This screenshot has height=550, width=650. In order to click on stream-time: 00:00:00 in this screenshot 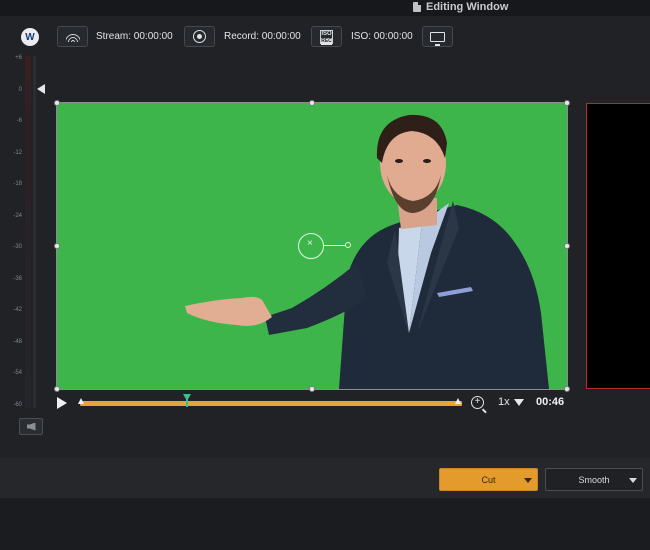, I will do `click(153, 36)`.